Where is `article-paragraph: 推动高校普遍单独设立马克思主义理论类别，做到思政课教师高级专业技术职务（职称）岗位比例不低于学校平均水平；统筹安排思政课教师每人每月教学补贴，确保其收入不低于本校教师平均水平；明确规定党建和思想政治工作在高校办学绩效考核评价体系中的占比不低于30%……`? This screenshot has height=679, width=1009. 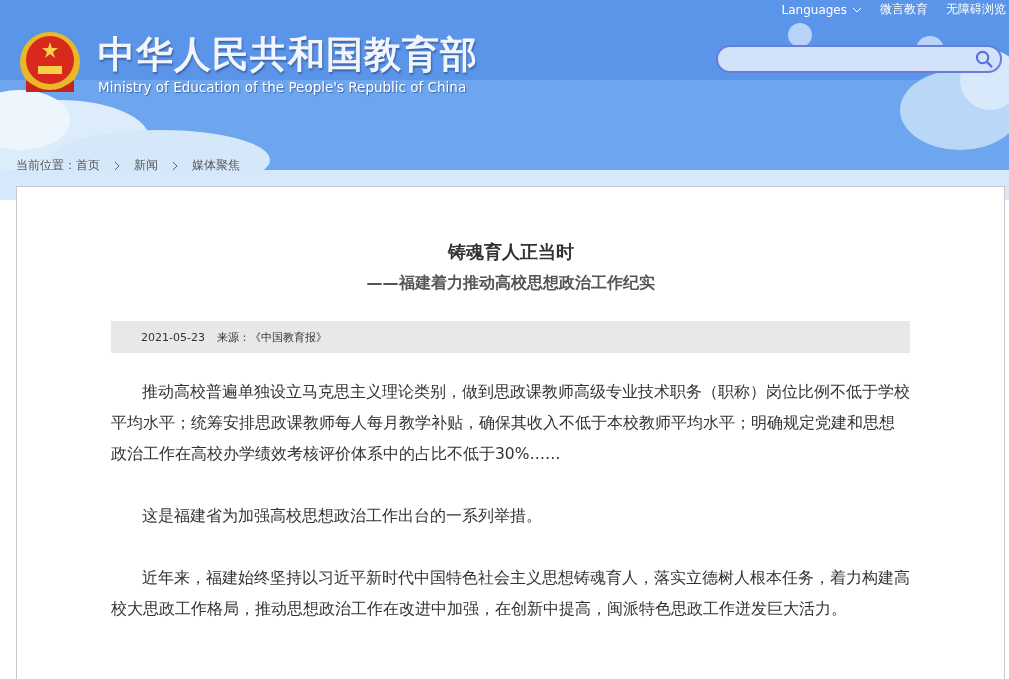
article-paragraph: 推动高校普遍单独设立马克思主义理论类别，做到思政课教师高级专业技术职务（职称）岗位比例不低于学校平均水平；统筹安排思政课教师每人每月教学补贴，确保其收入不低于本校教师平均水平；明确规定党建和思想政治工作在高校办学绩效考核评价体系中的占比不低于30%…… is located at coordinates (510, 423).